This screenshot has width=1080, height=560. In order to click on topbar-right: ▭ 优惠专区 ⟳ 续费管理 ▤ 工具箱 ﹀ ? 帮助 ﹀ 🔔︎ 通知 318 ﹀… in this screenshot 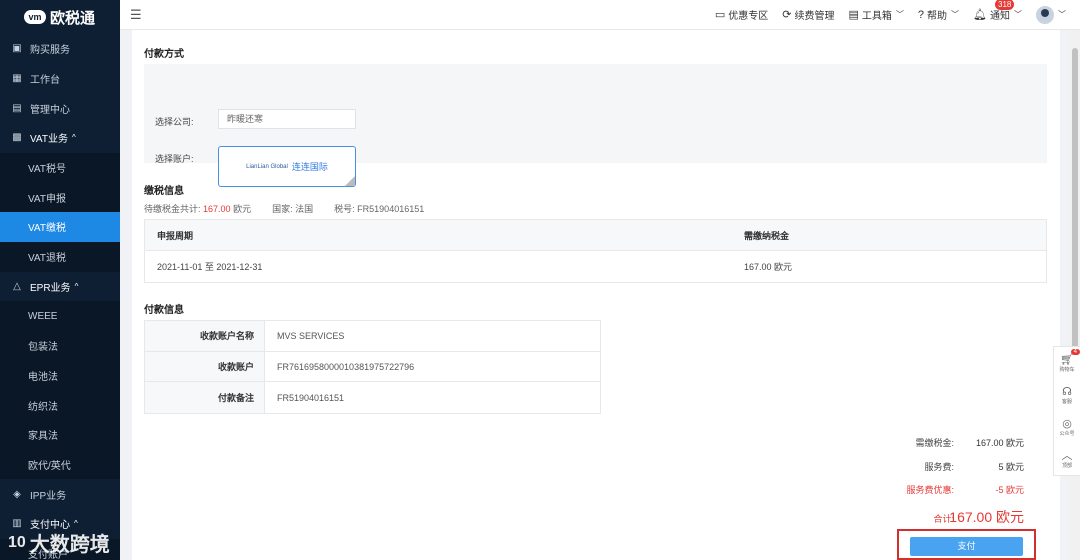, I will do `click(890, 12)`.